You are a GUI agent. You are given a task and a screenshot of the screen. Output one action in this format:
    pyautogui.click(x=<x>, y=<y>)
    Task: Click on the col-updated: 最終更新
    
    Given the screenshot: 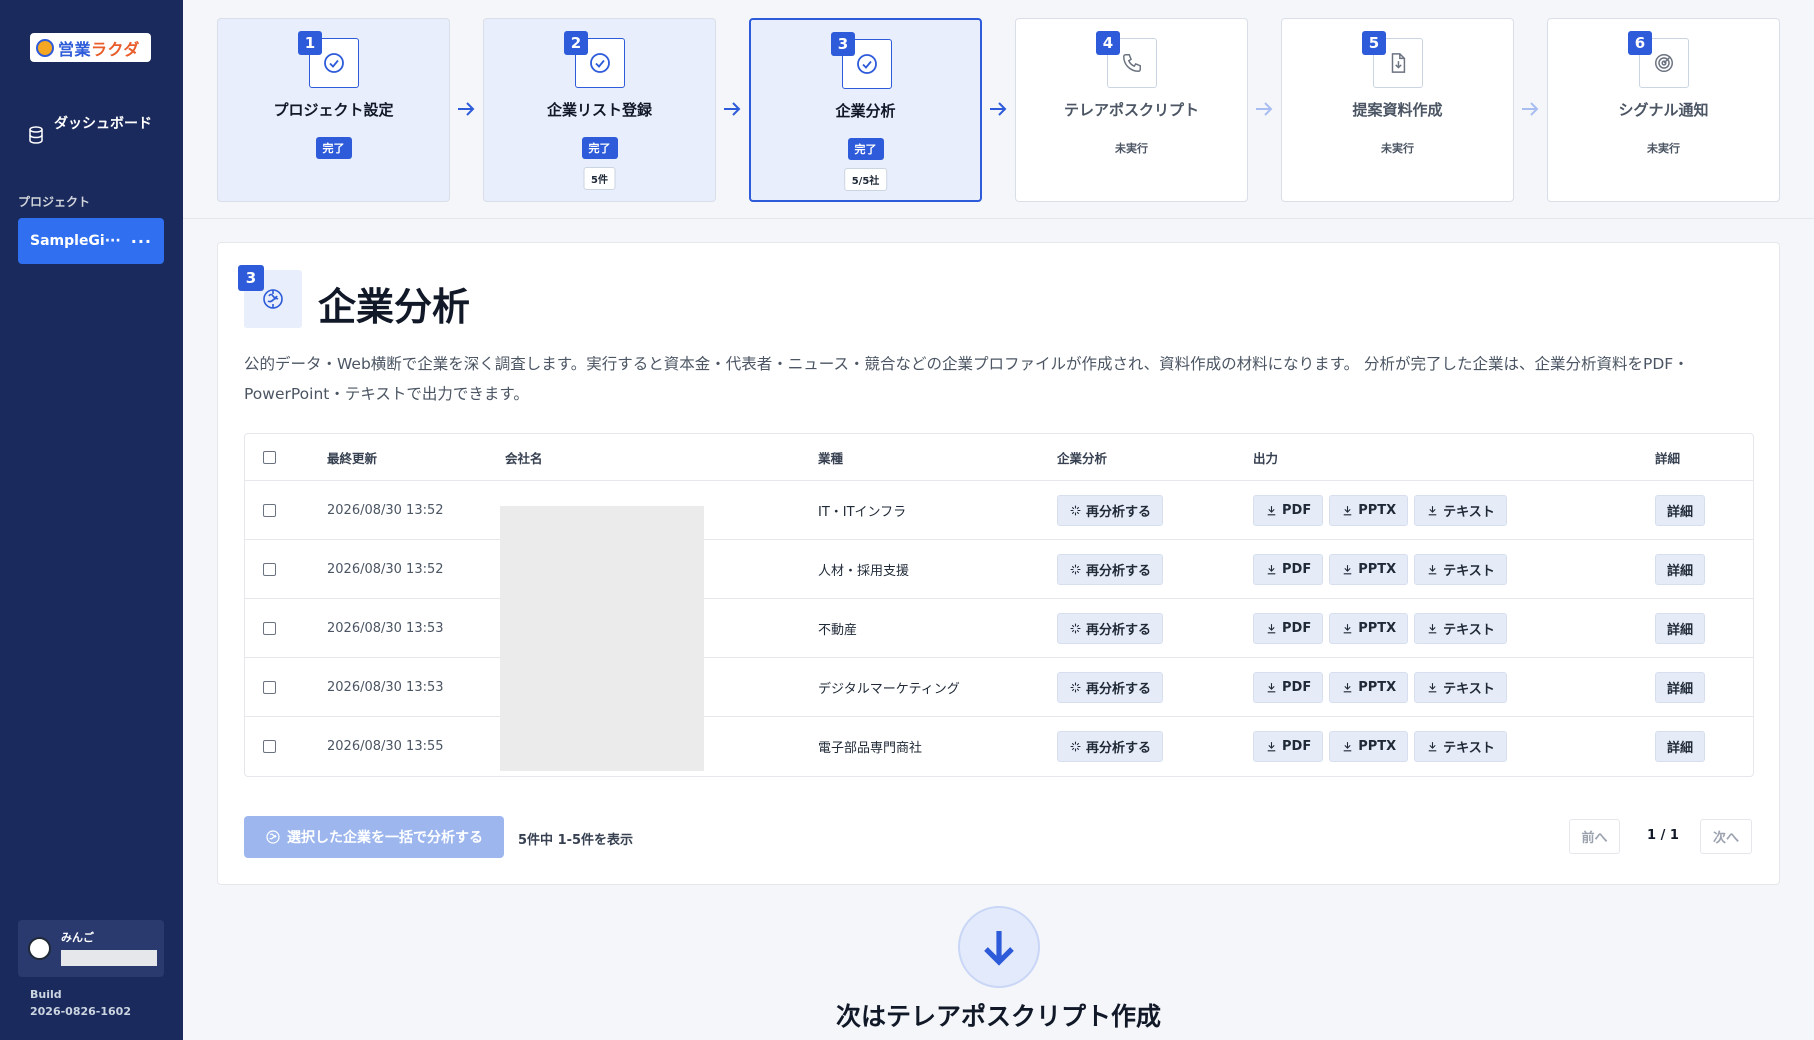 What is the action you would take?
    pyautogui.click(x=352, y=457)
    